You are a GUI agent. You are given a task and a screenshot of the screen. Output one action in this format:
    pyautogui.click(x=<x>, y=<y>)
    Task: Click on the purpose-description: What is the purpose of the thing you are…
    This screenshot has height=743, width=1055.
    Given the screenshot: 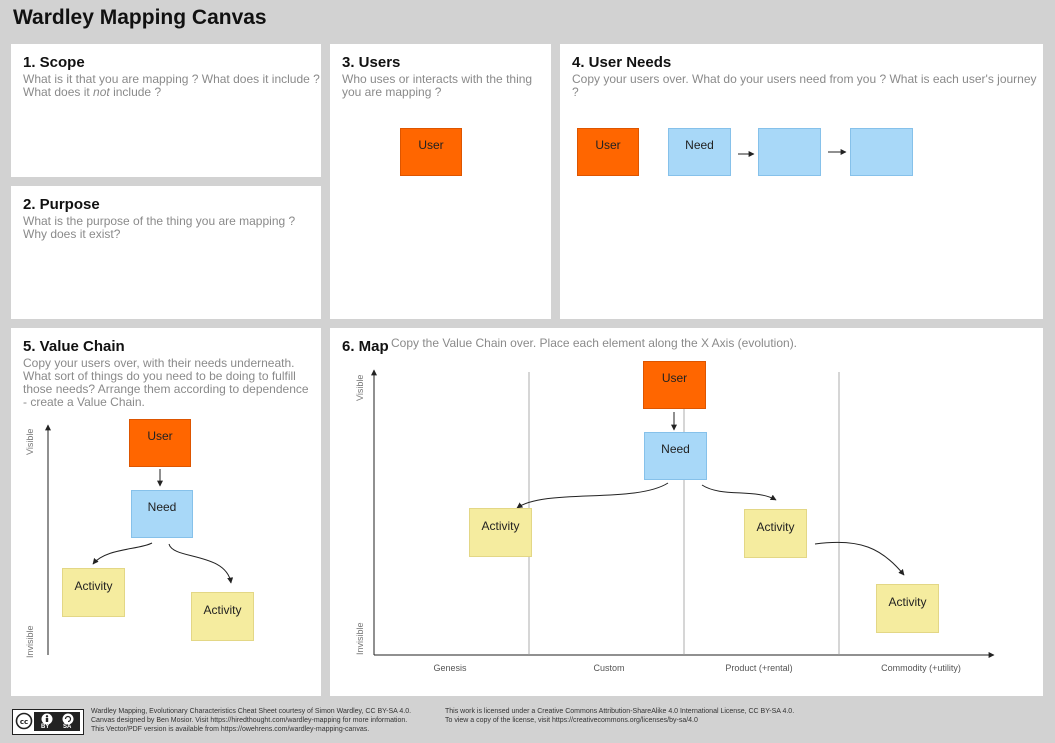 What is the action you would take?
    pyautogui.click(x=159, y=227)
    